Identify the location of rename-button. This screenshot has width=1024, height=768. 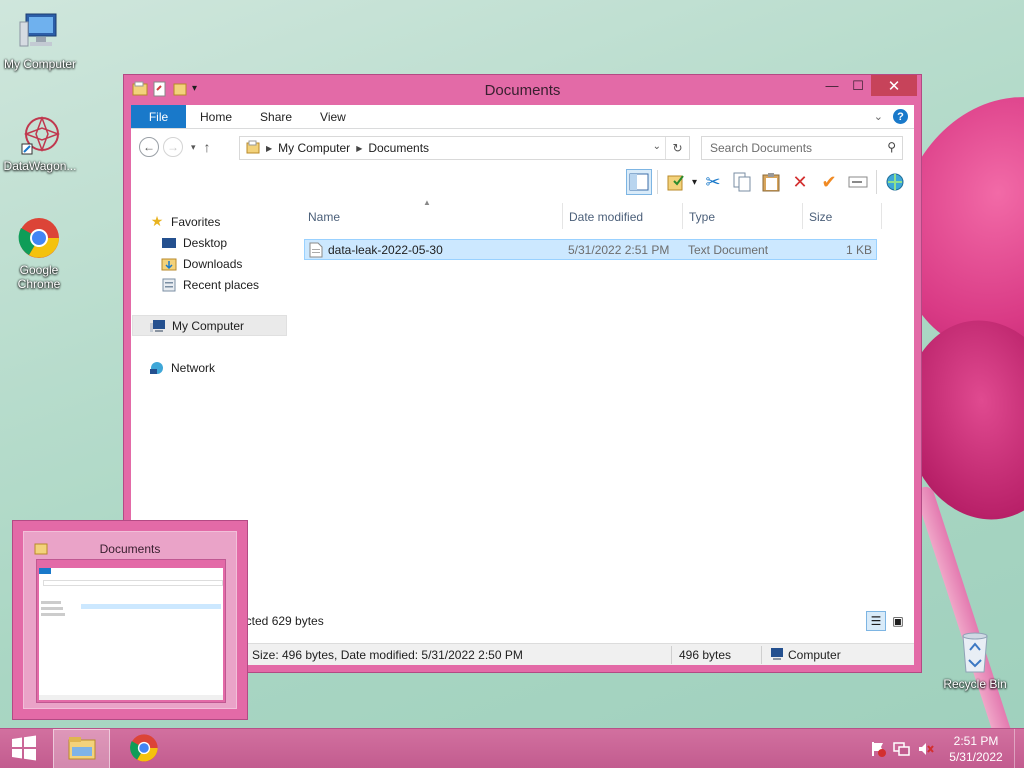
(858, 182).